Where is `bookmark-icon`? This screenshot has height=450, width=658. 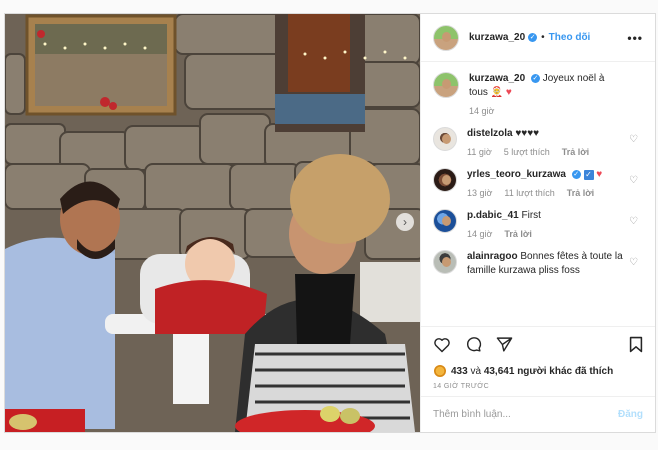
bookmark-icon is located at coordinates (636, 344).